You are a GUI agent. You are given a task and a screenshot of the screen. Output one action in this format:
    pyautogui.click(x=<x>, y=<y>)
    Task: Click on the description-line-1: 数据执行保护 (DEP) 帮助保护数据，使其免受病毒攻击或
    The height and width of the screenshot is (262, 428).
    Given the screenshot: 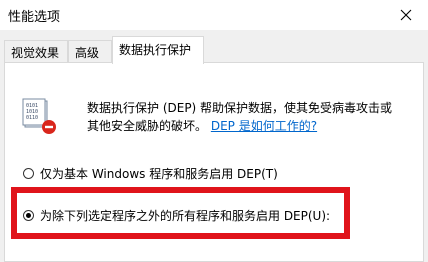 What is the action you would take?
    pyautogui.click(x=240, y=108)
    